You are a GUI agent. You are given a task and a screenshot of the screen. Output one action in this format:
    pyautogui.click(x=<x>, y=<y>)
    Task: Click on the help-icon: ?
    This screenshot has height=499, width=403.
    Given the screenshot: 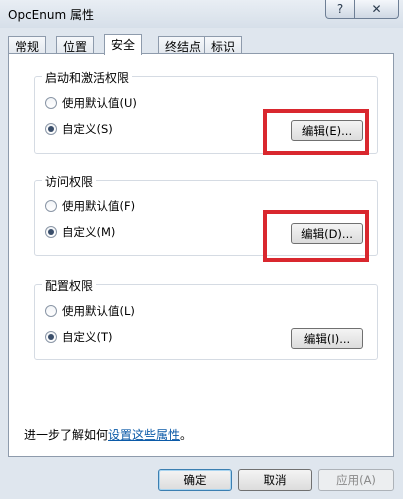 What is the action you would take?
    pyautogui.click(x=340, y=9)
    